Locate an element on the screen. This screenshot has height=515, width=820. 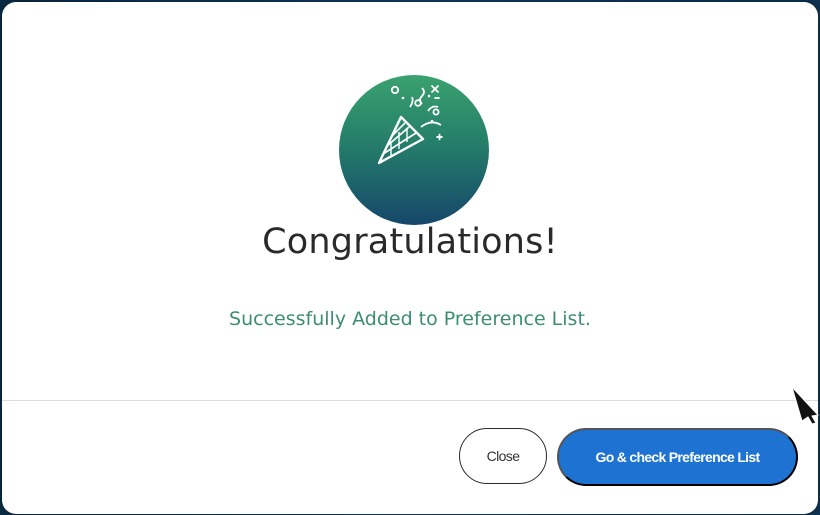
celebration-badge is located at coordinates (414, 150).